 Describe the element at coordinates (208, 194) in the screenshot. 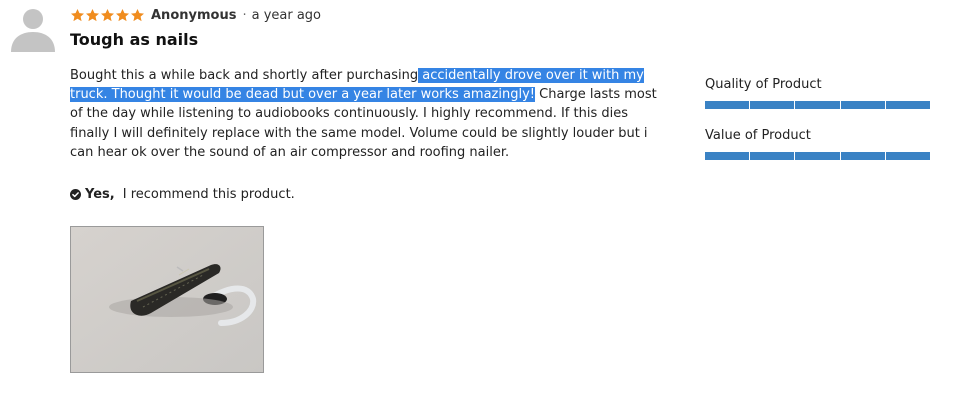

I see `recommend-text: I recommend this product.` at that location.